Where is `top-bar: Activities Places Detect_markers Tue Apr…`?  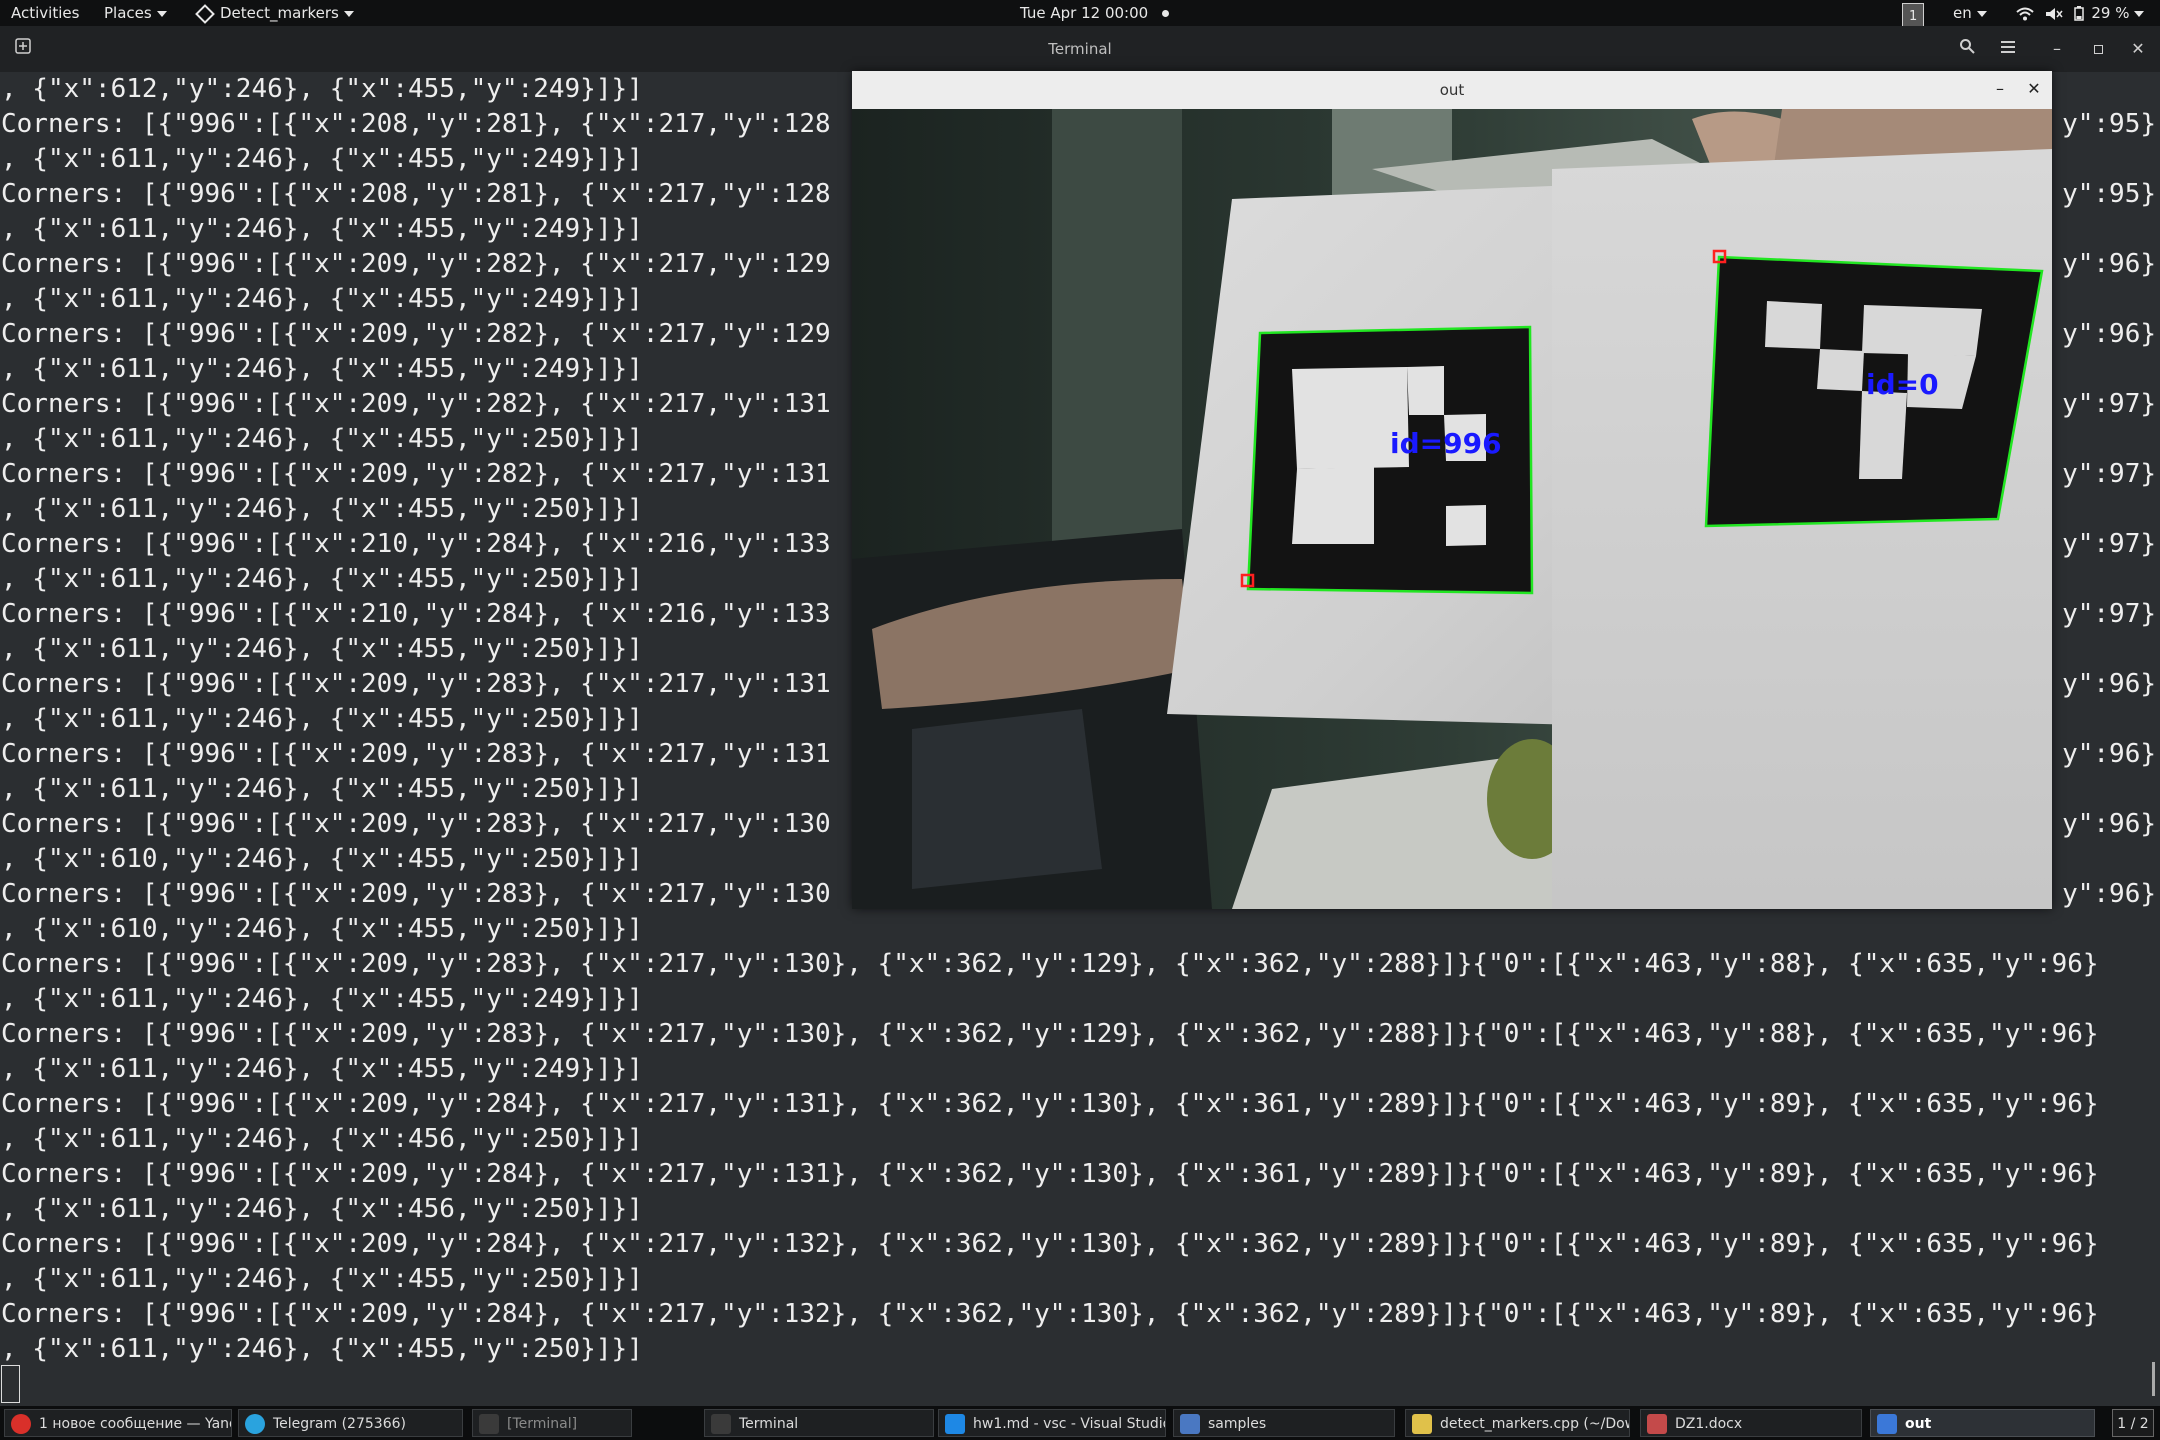
top-bar: Activities Places Detect_markers Tue Apr… is located at coordinates (1080, 15).